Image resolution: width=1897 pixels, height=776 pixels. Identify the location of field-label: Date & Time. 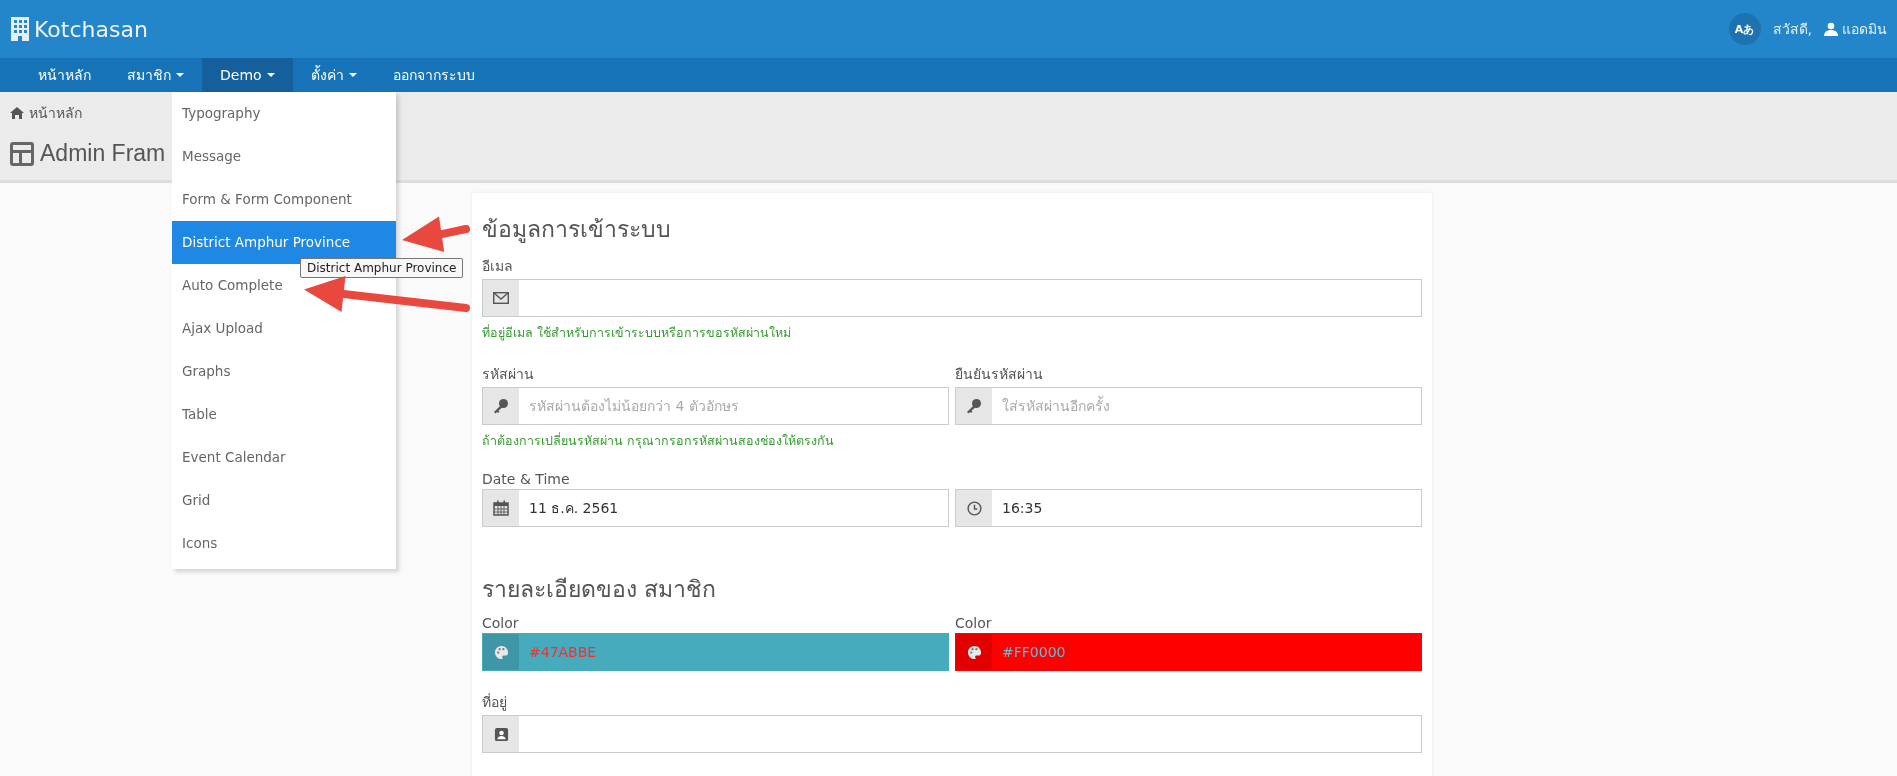
(526, 479).